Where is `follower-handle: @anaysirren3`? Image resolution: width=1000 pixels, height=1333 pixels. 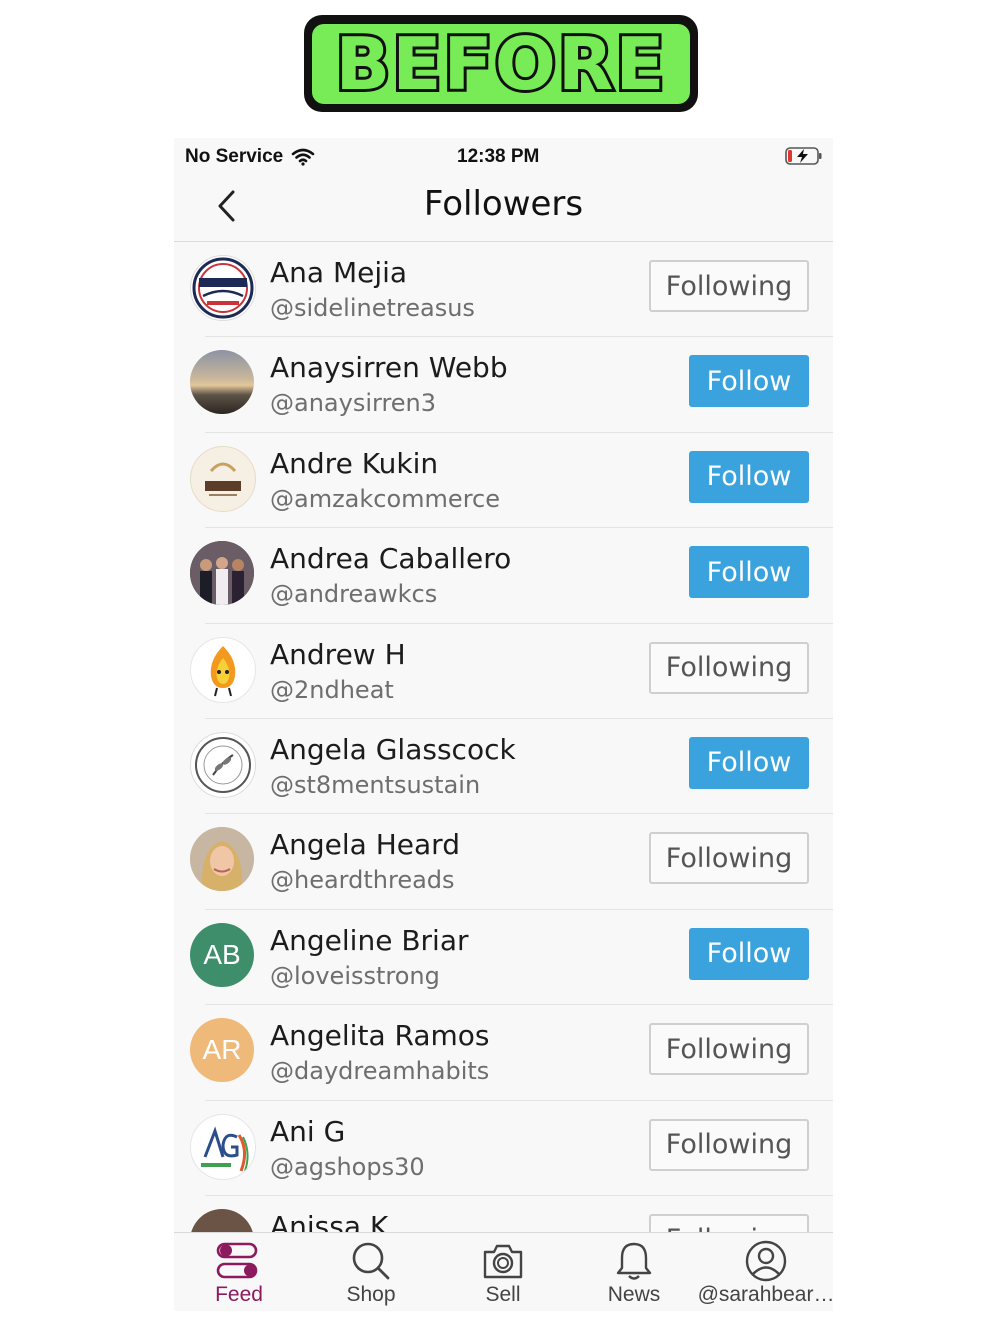 follower-handle: @anaysirren3 is located at coordinates (353, 403).